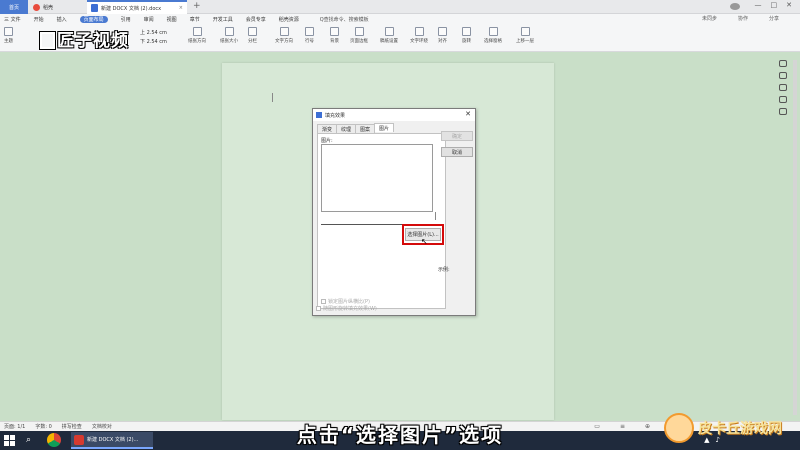  I want to click on minimize-icon: —, so click(758, 5).